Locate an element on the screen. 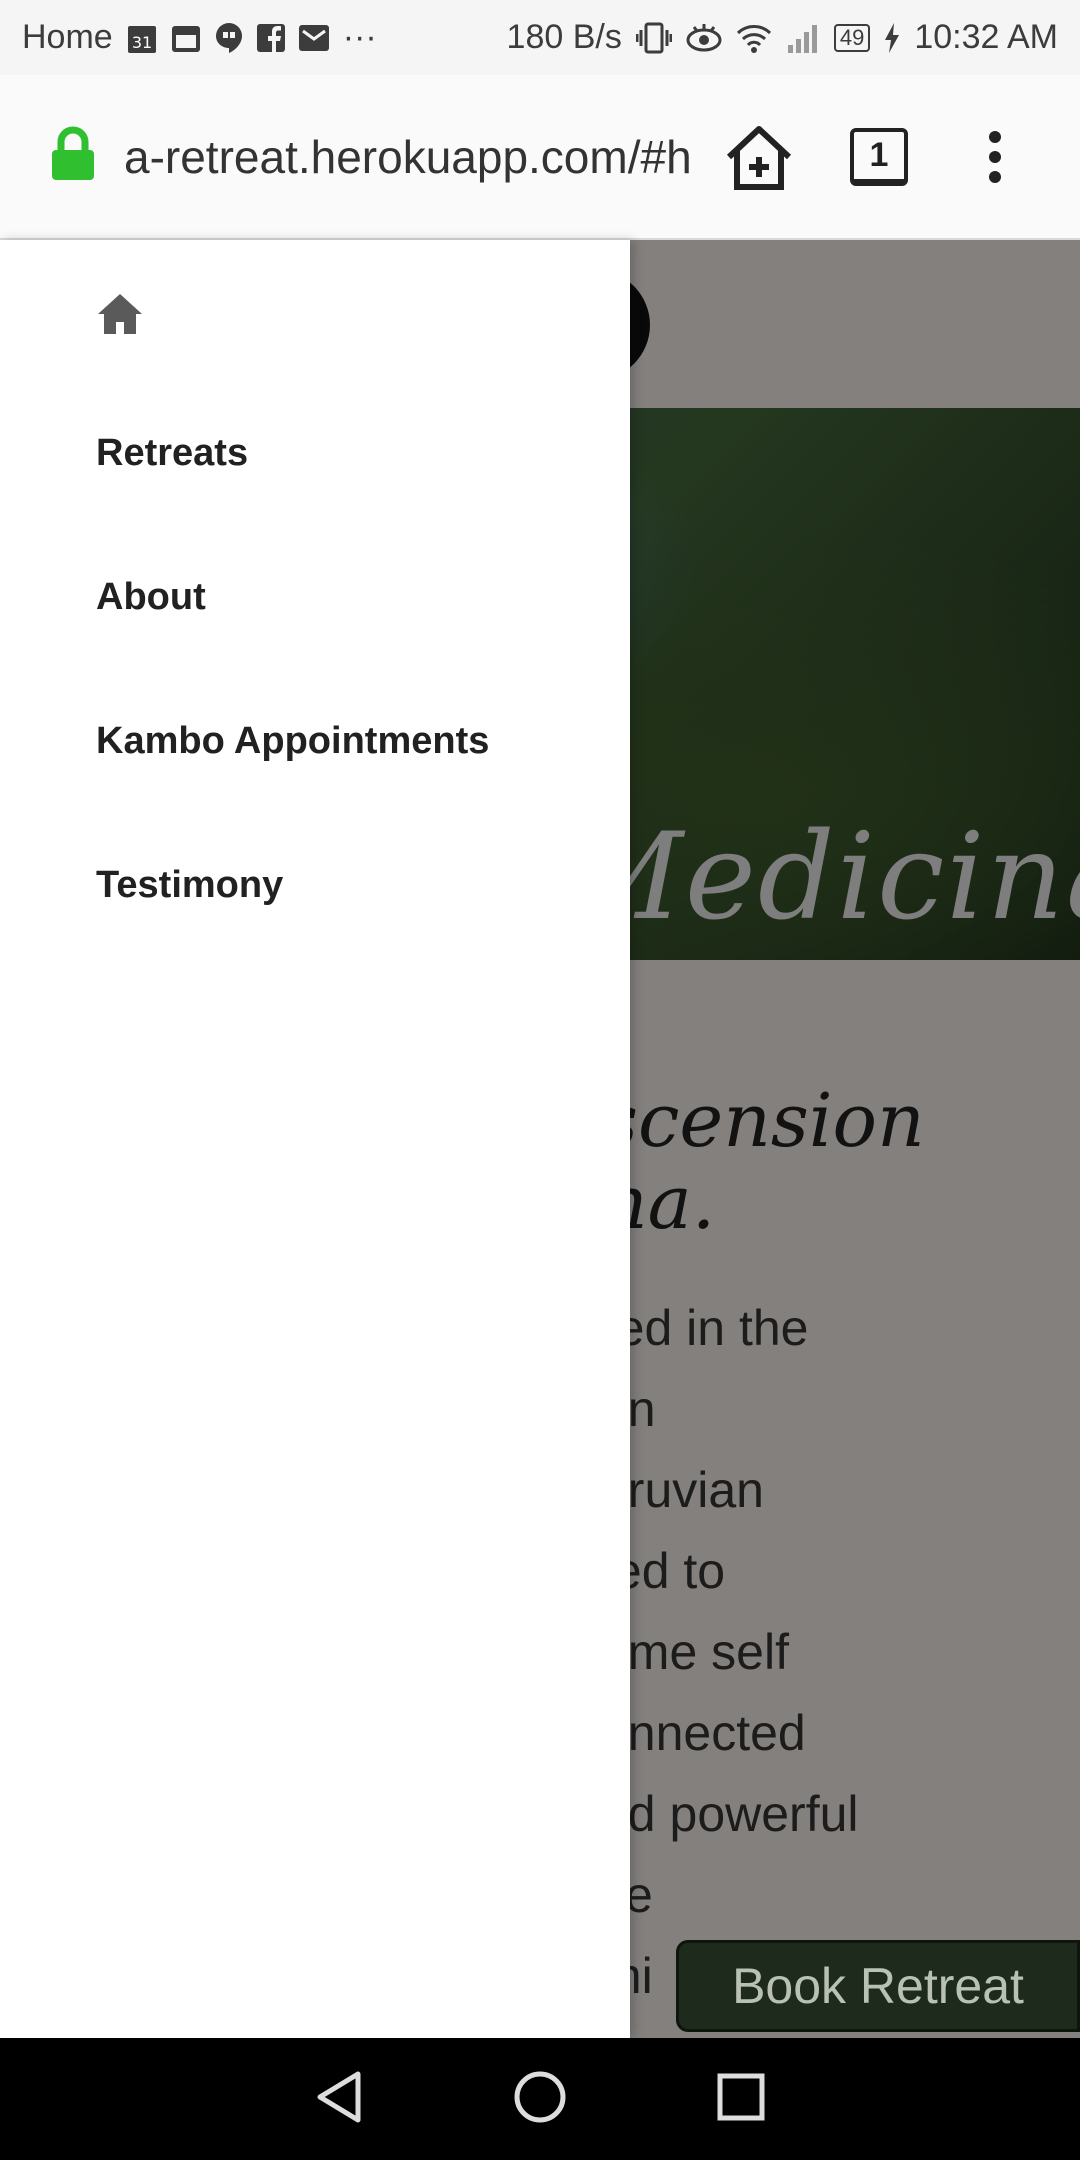 This screenshot has height=2160, width=1080. back-button is located at coordinates (339, 2099).